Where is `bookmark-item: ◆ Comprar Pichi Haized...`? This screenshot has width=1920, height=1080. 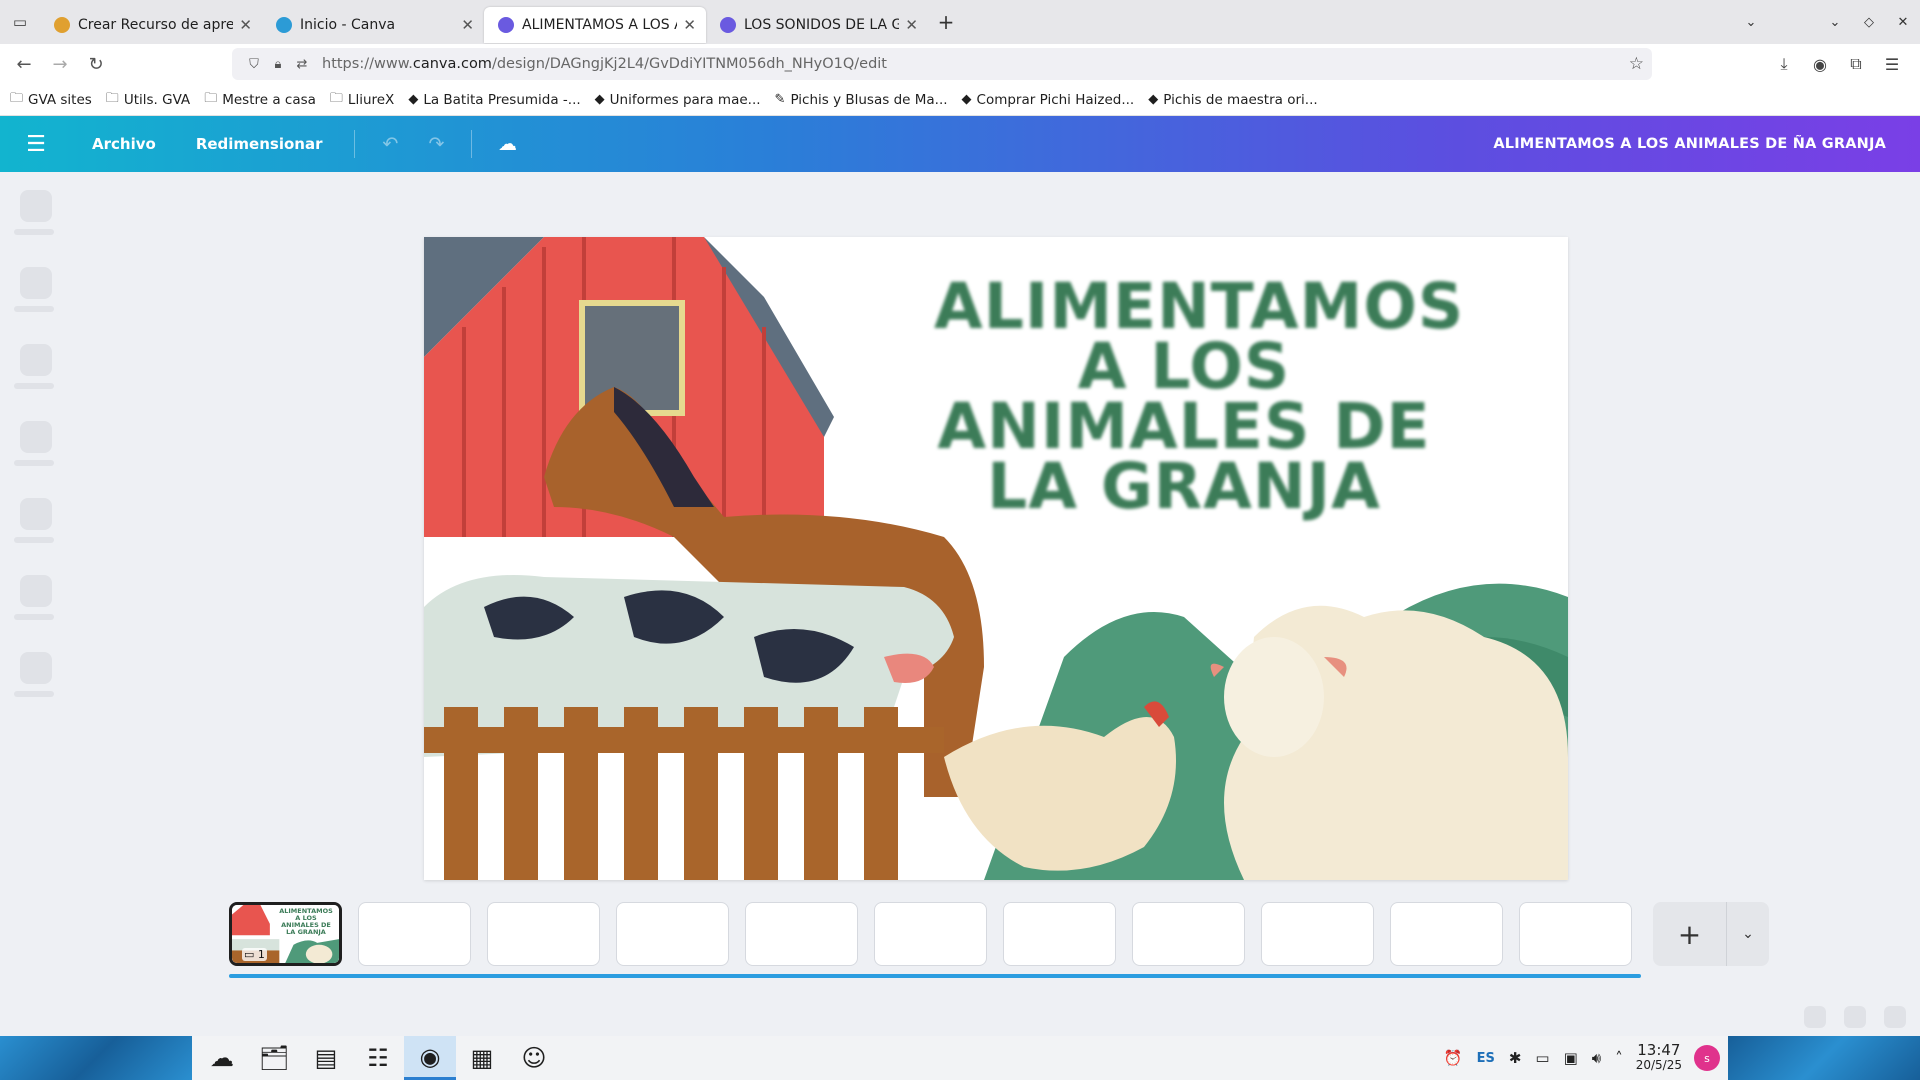
bookmark-item: ◆ Comprar Pichi Haized... is located at coordinates (1048, 100).